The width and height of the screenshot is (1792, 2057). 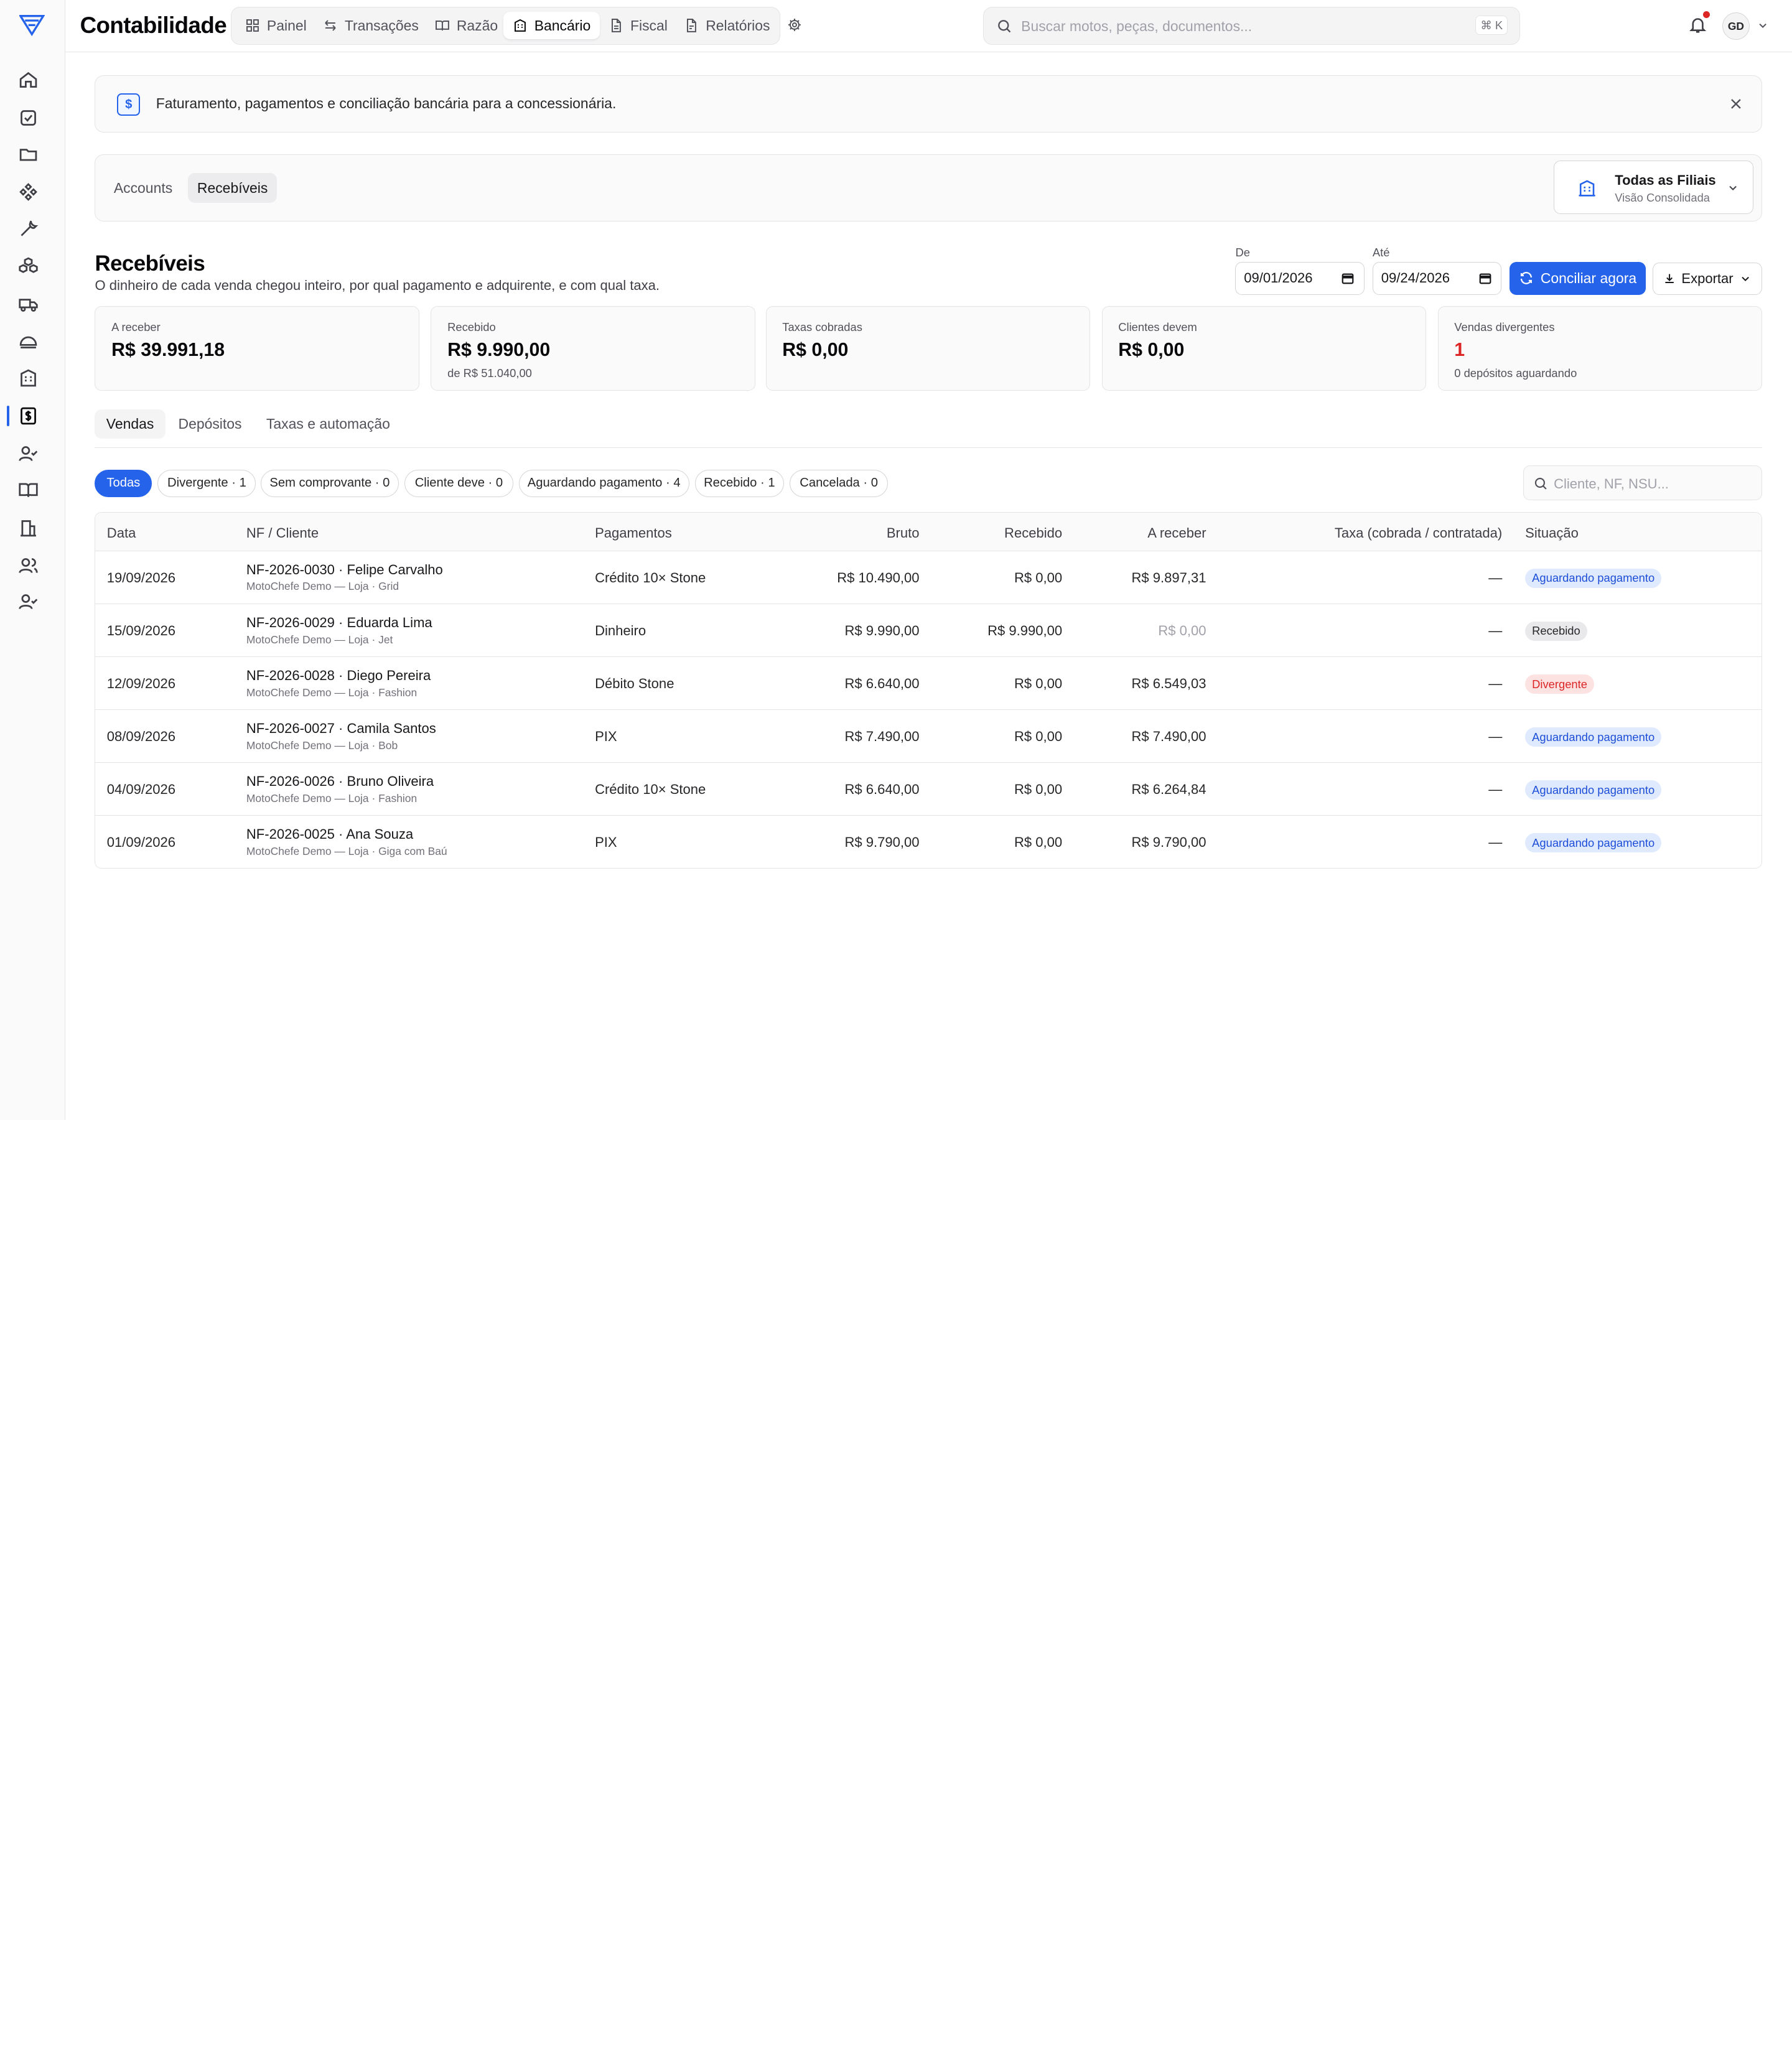 I want to click on tab-taxas-automacao: Taxas e automação, so click(x=328, y=424).